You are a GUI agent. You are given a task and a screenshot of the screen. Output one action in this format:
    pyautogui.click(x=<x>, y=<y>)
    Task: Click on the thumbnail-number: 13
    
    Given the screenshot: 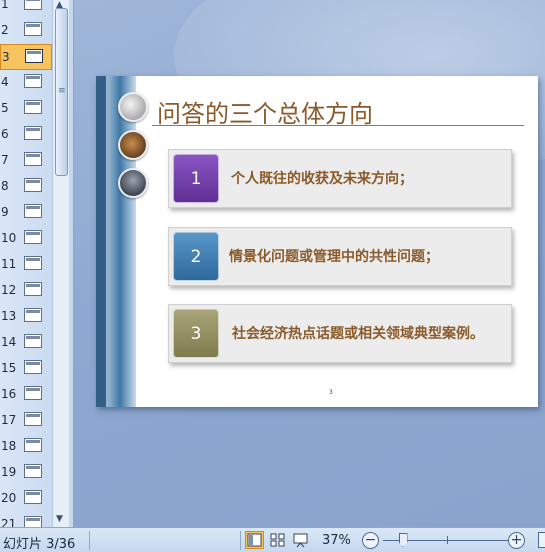 What is the action you would take?
    pyautogui.click(x=9, y=316)
    